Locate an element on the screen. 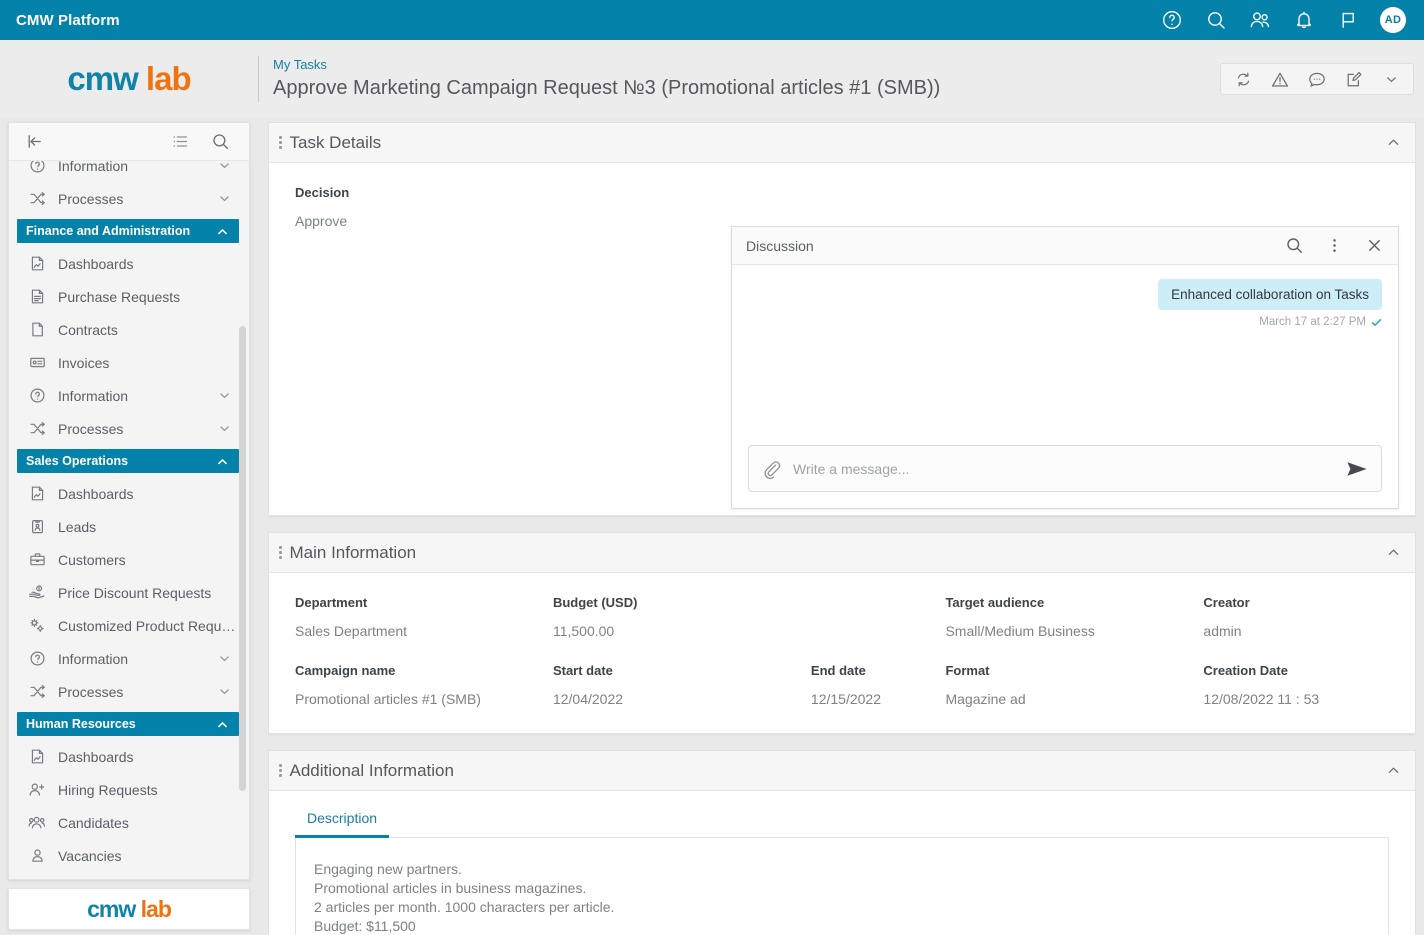  sidebar-item-candidates: Candidates is located at coordinates (129, 822).